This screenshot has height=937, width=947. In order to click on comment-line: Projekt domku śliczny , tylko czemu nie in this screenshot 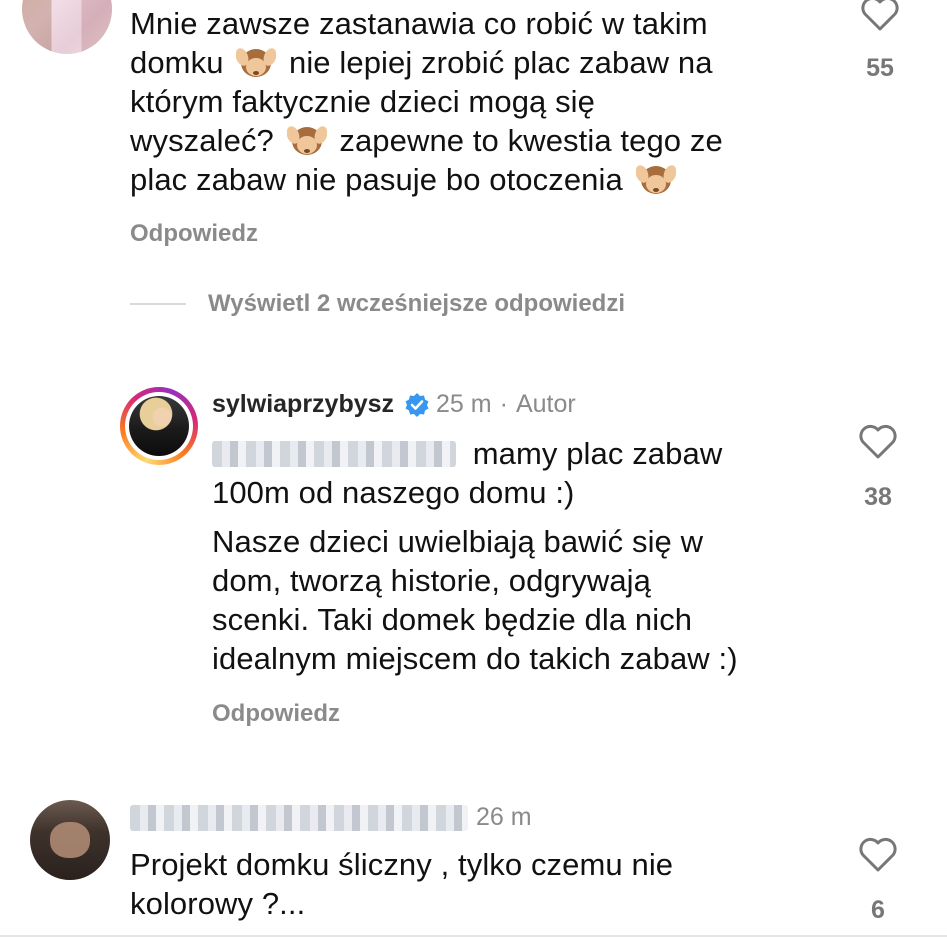, I will do `click(402, 864)`.